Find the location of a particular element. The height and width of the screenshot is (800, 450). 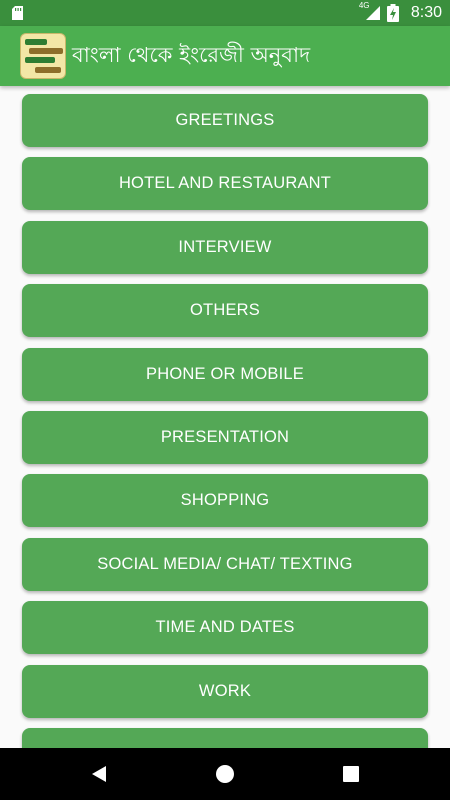

signal-icon: 4G is located at coordinates (370, 11).